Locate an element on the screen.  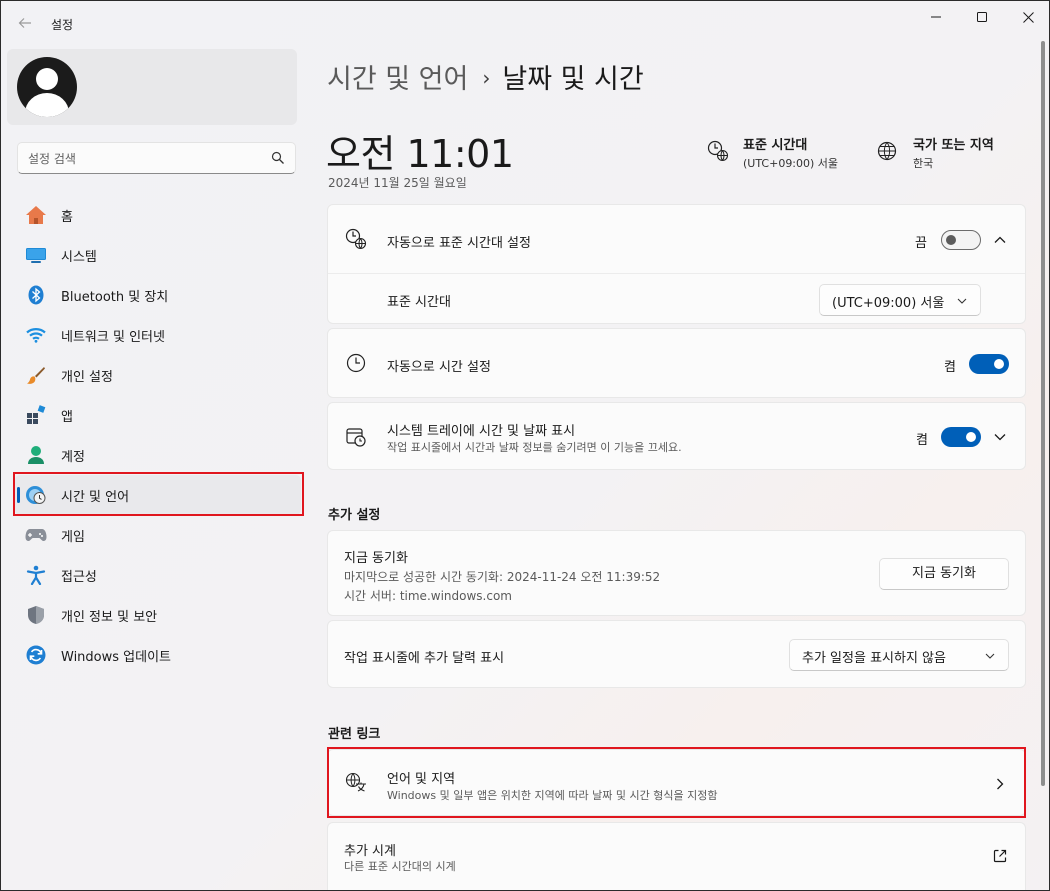
minimize-button is located at coordinates (936, 17).